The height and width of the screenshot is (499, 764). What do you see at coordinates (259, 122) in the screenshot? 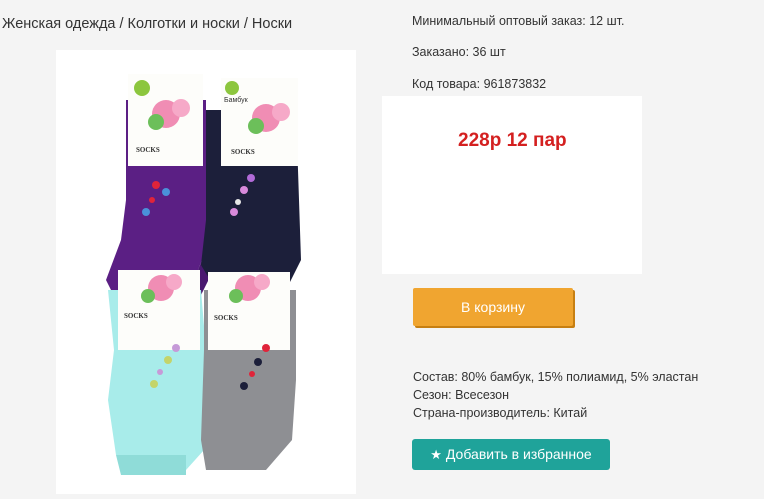
I see `package-tag-navy: Бамбук SOCKS` at bounding box center [259, 122].